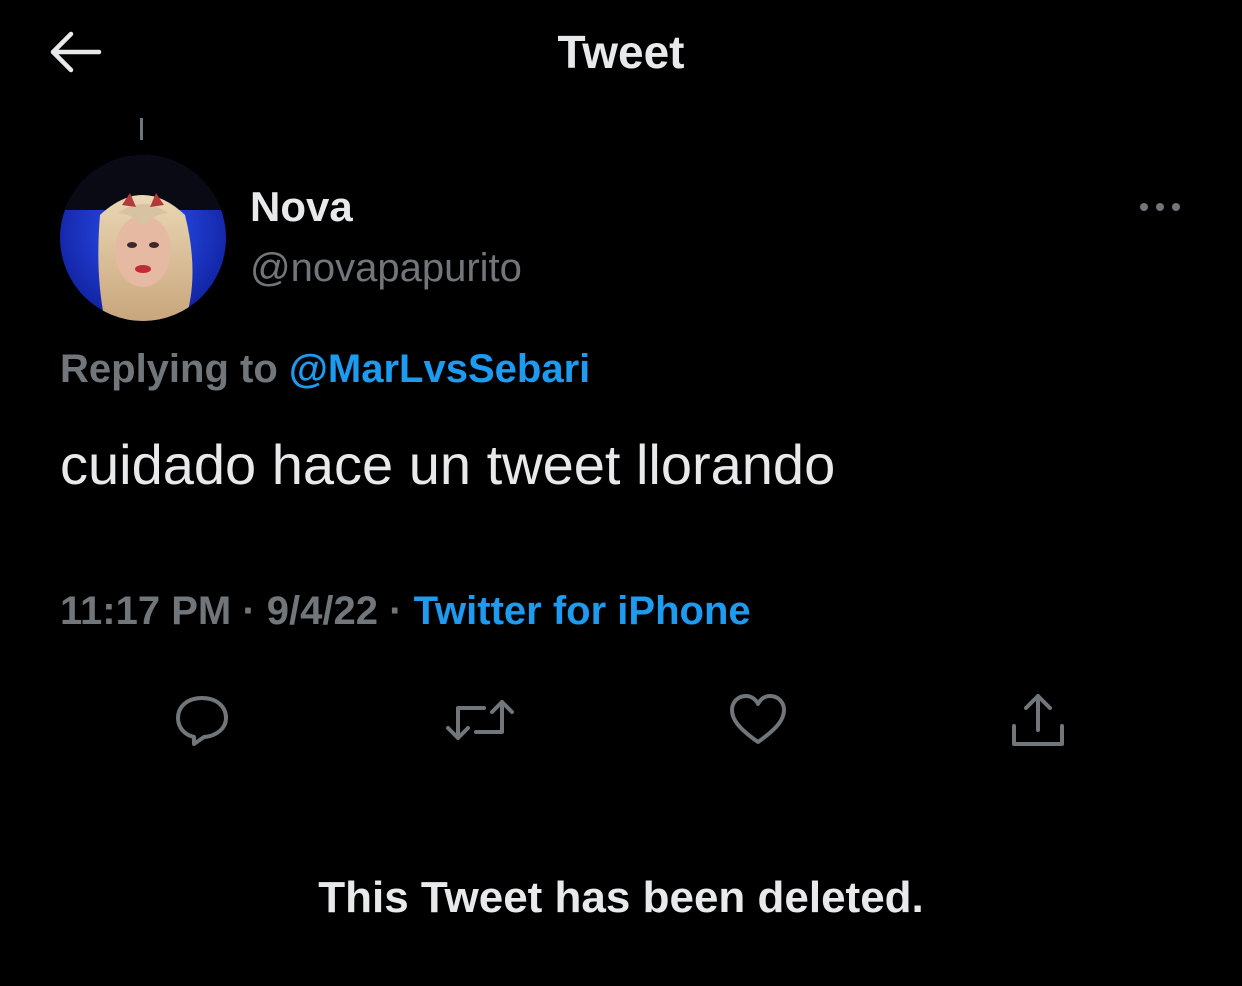  I want to click on tweet-time: 11:17 PM, so click(145, 611).